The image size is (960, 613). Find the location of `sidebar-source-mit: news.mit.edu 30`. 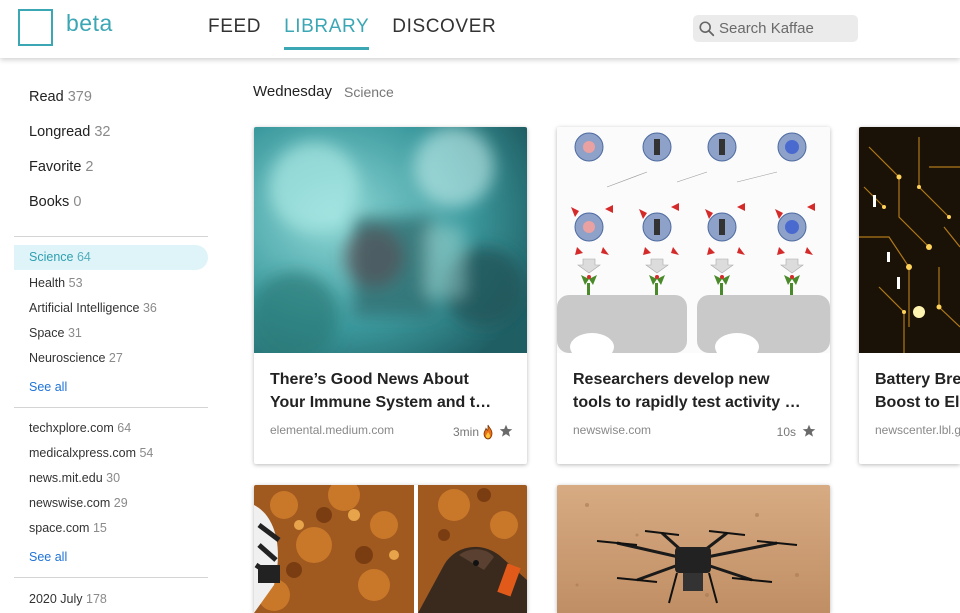

sidebar-source-mit: news.mit.edu 30 is located at coordinates (74, 478).